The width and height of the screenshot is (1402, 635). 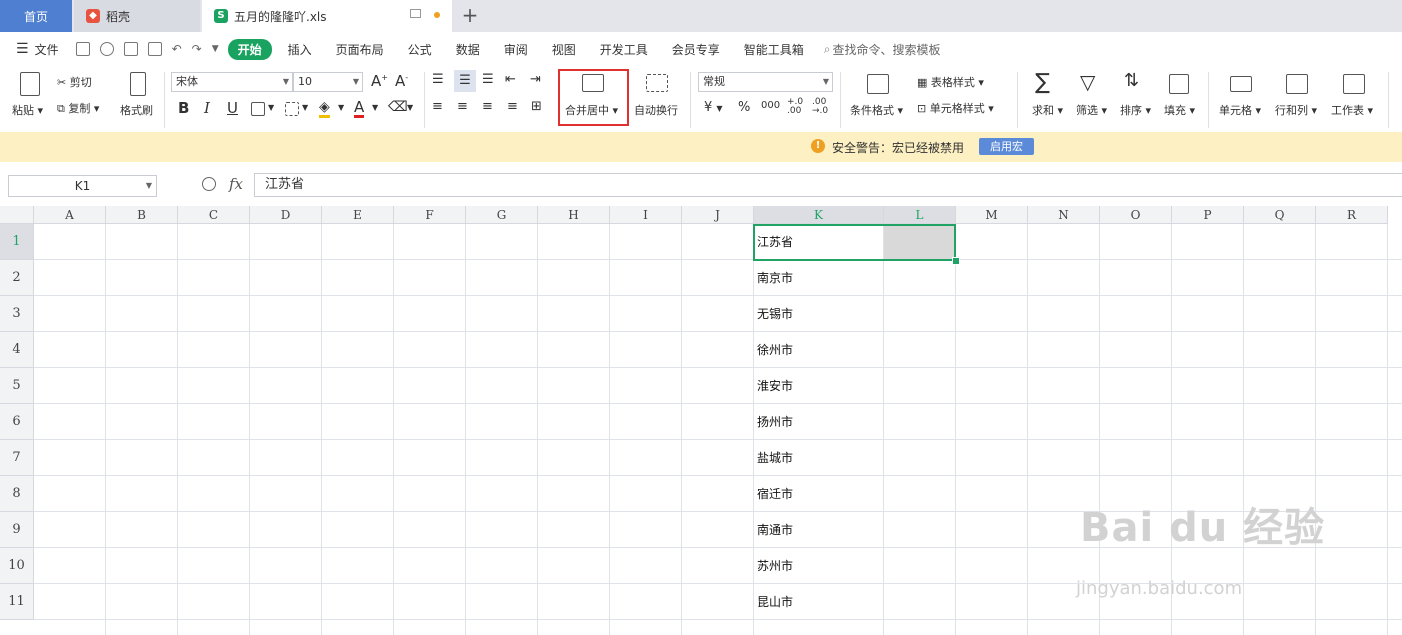 What do you see at coordinates (854, 242) in the screenshot?
I see `selection-range-k1-l1` at bounding box center [854, 242].